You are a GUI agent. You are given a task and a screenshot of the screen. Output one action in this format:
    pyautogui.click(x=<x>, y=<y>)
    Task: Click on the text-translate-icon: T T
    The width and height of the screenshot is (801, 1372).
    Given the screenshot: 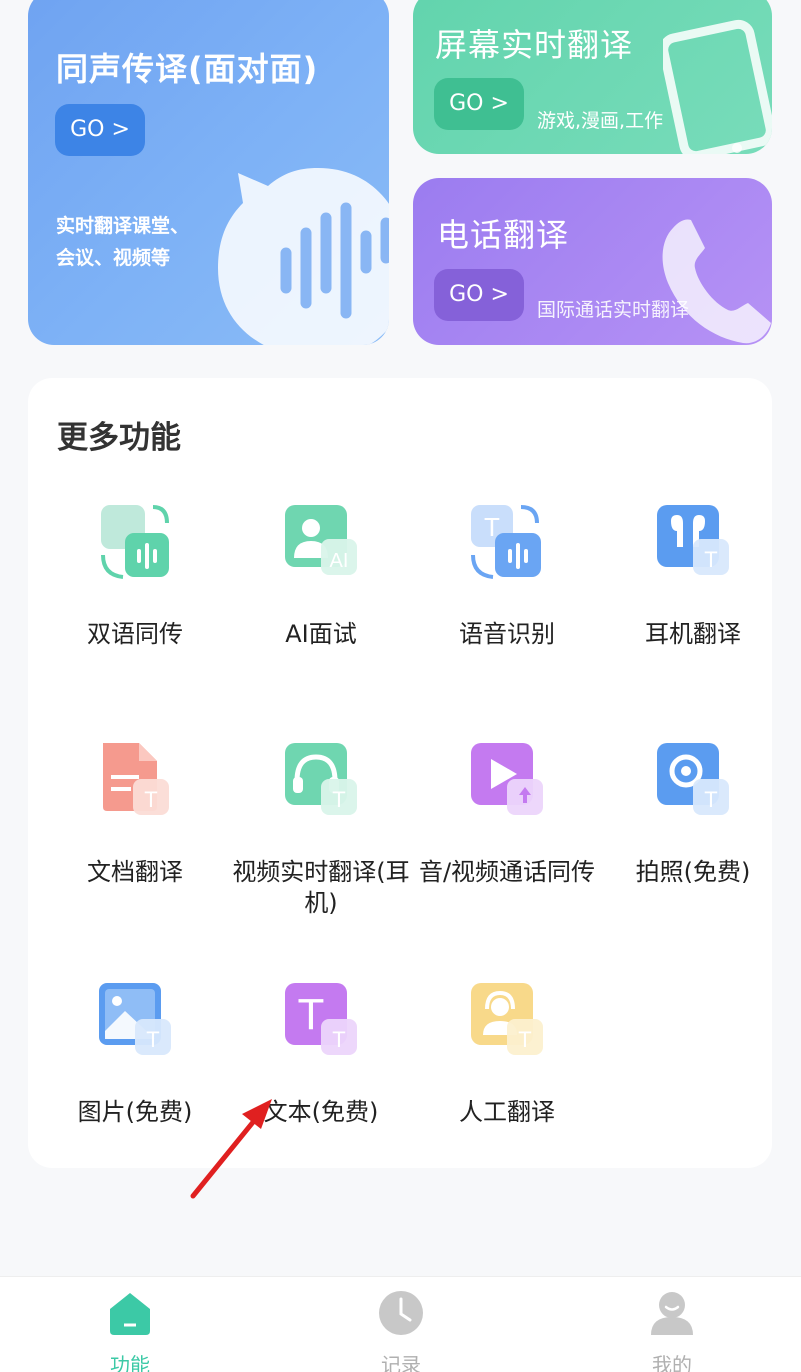 What is the action you would take?
    pyautogui.click(x=321, y=1021)
    